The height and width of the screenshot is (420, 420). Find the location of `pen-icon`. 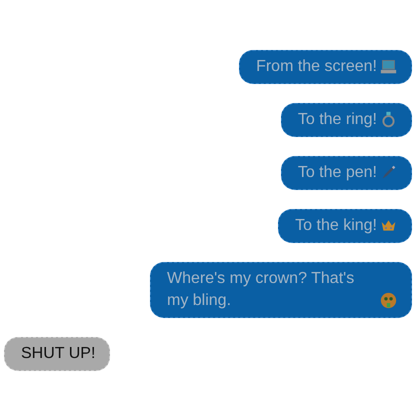

pen-icon is located at coordinates (388, 172).